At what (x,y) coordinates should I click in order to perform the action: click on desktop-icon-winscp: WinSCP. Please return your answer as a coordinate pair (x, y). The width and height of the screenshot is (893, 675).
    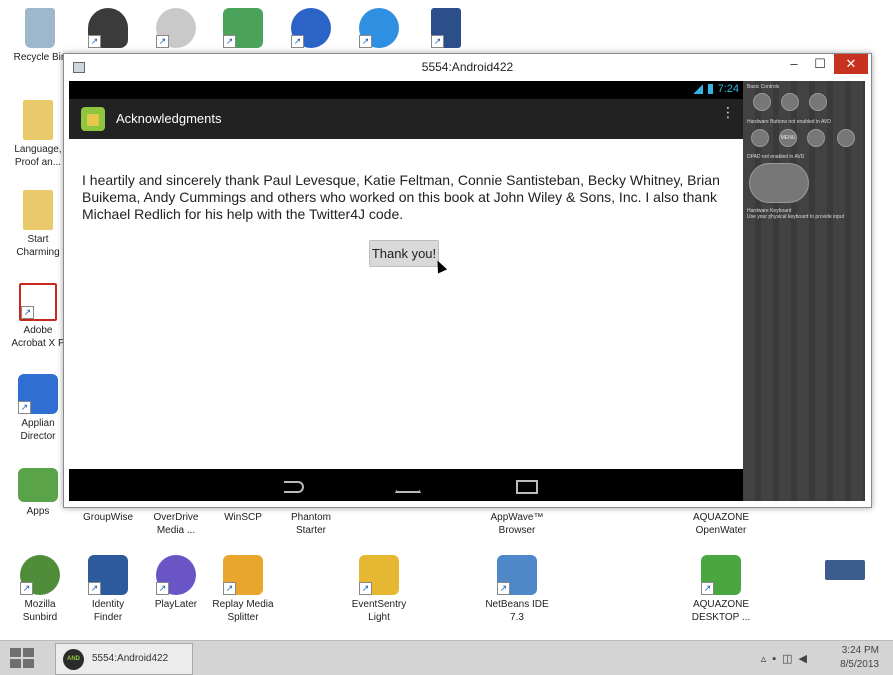
    Looking at the image, I should click on (243, 517).